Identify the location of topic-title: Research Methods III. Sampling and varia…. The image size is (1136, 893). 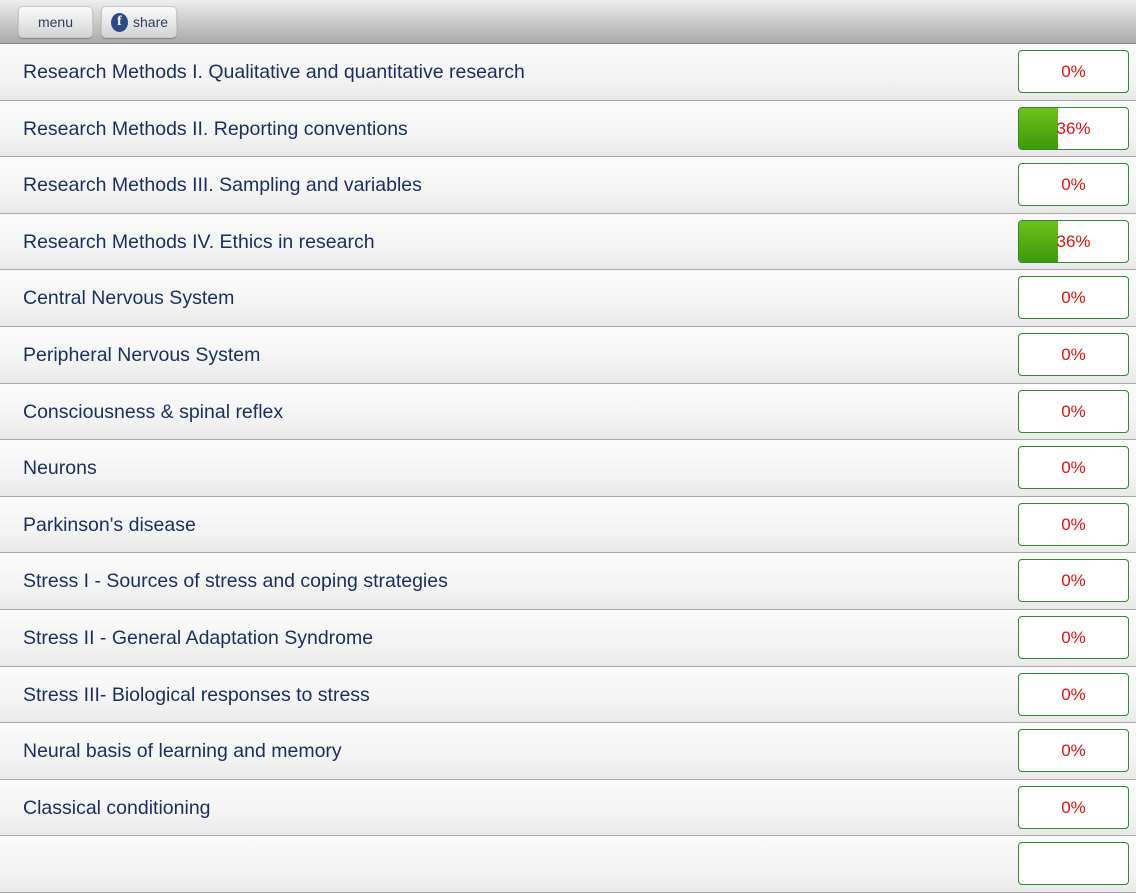
(222, 185).